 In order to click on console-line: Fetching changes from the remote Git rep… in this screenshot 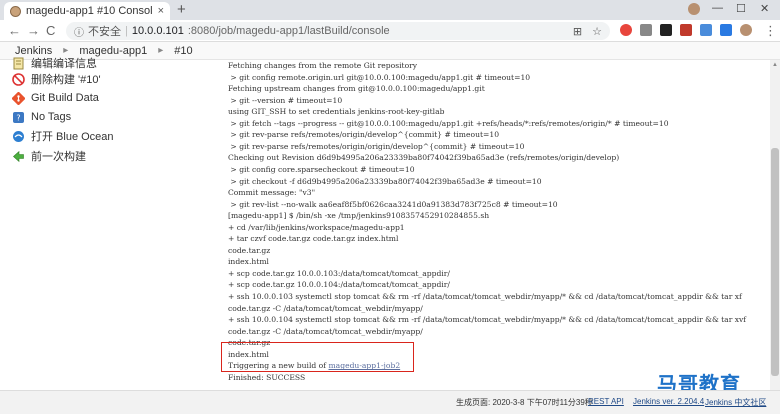, I will do `click(323, 65)`.